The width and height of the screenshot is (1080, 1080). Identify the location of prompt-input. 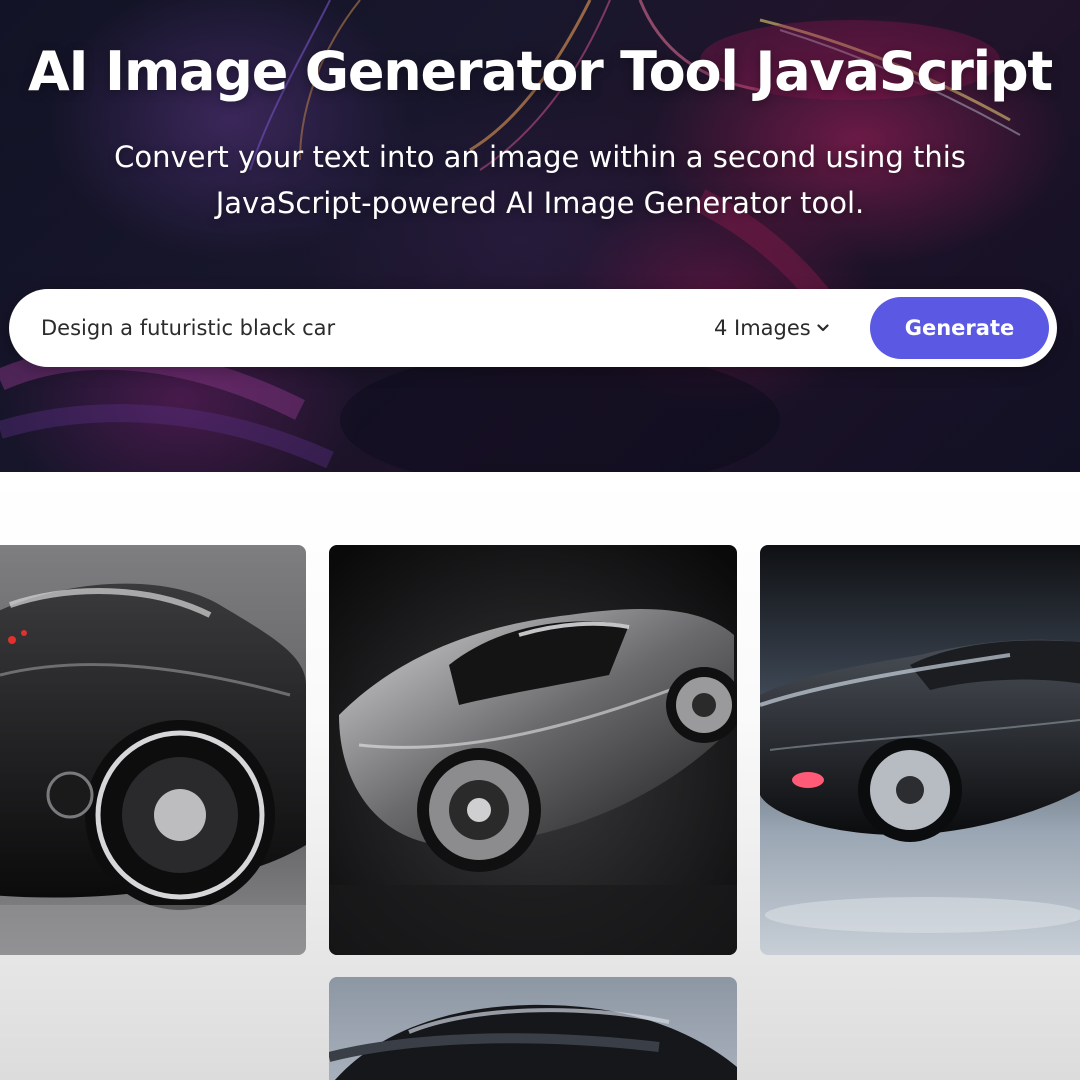
(351, 328).